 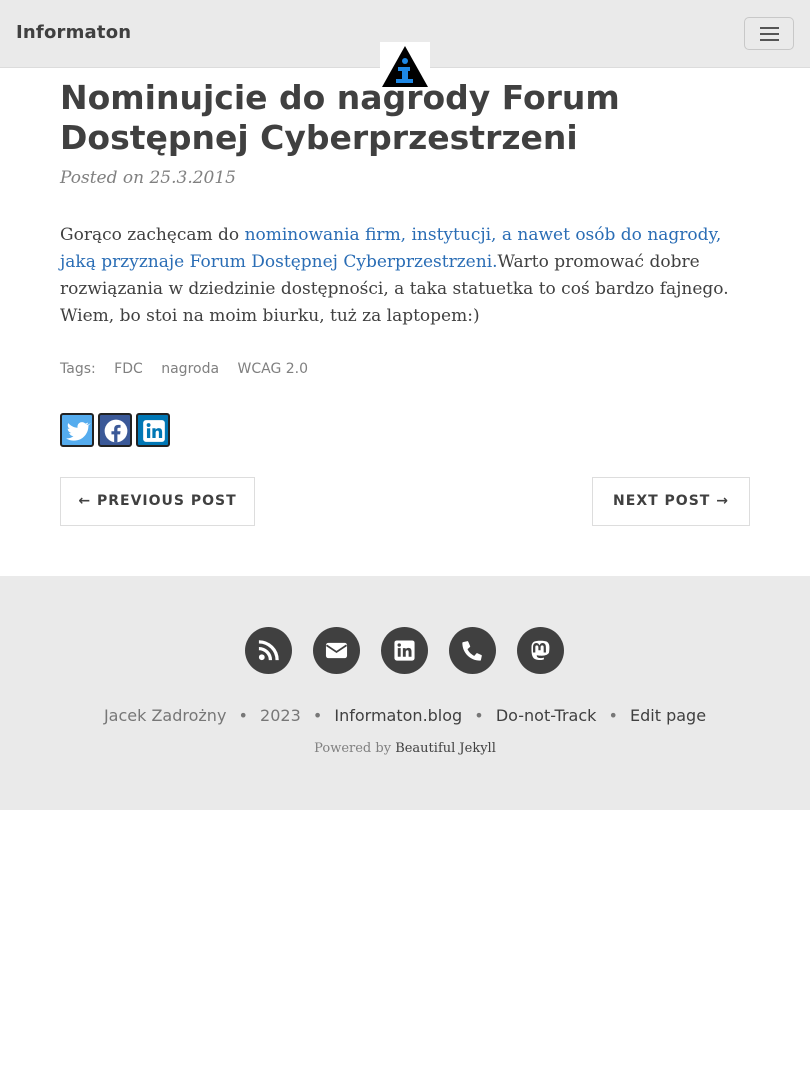 What do you see at coordinates (280, 715) in the screenshot?
I see `footer-year: 2023` at bounding box center [280, 715].